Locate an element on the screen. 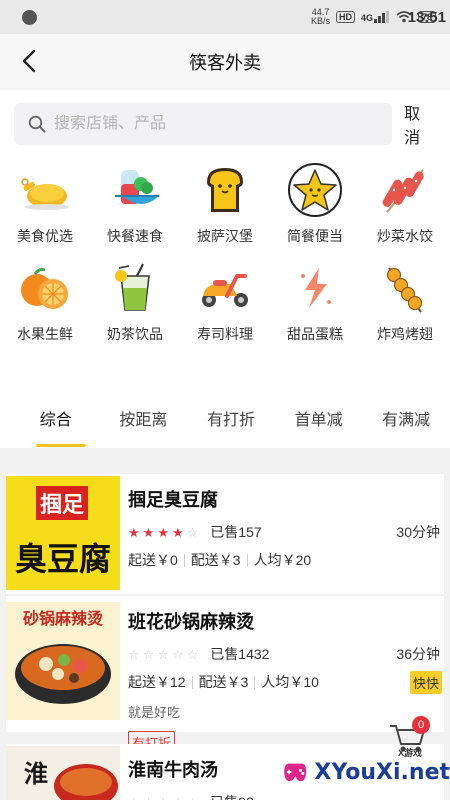  watermark-text: XYouXi.net is located at coordinates (382, 772).